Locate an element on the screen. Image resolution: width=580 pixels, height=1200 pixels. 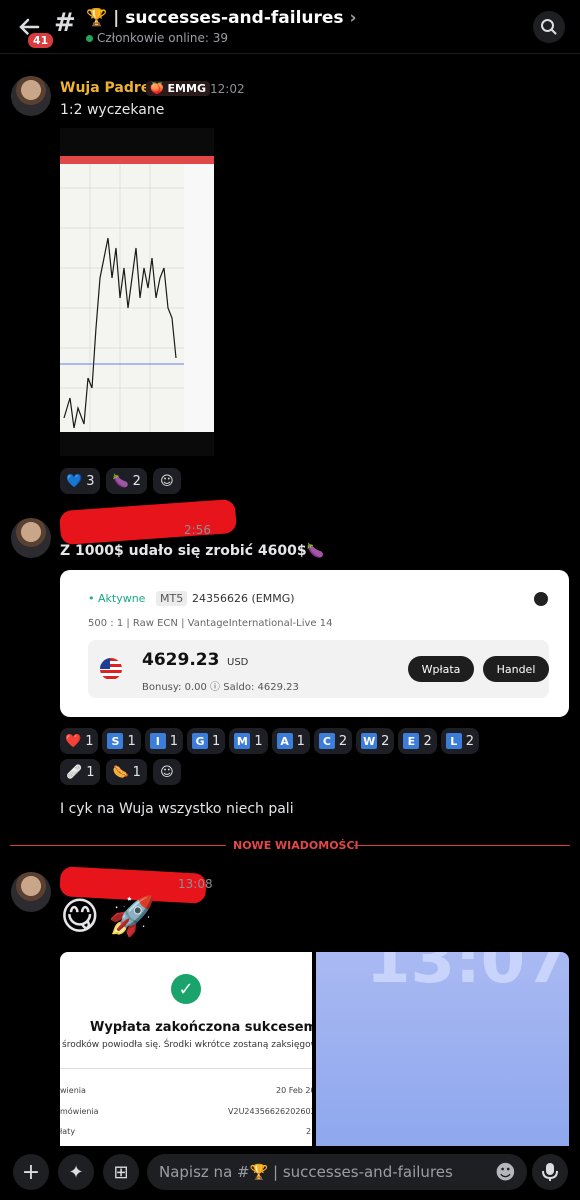
microphone-icon is located at coordinates (550, 1172).